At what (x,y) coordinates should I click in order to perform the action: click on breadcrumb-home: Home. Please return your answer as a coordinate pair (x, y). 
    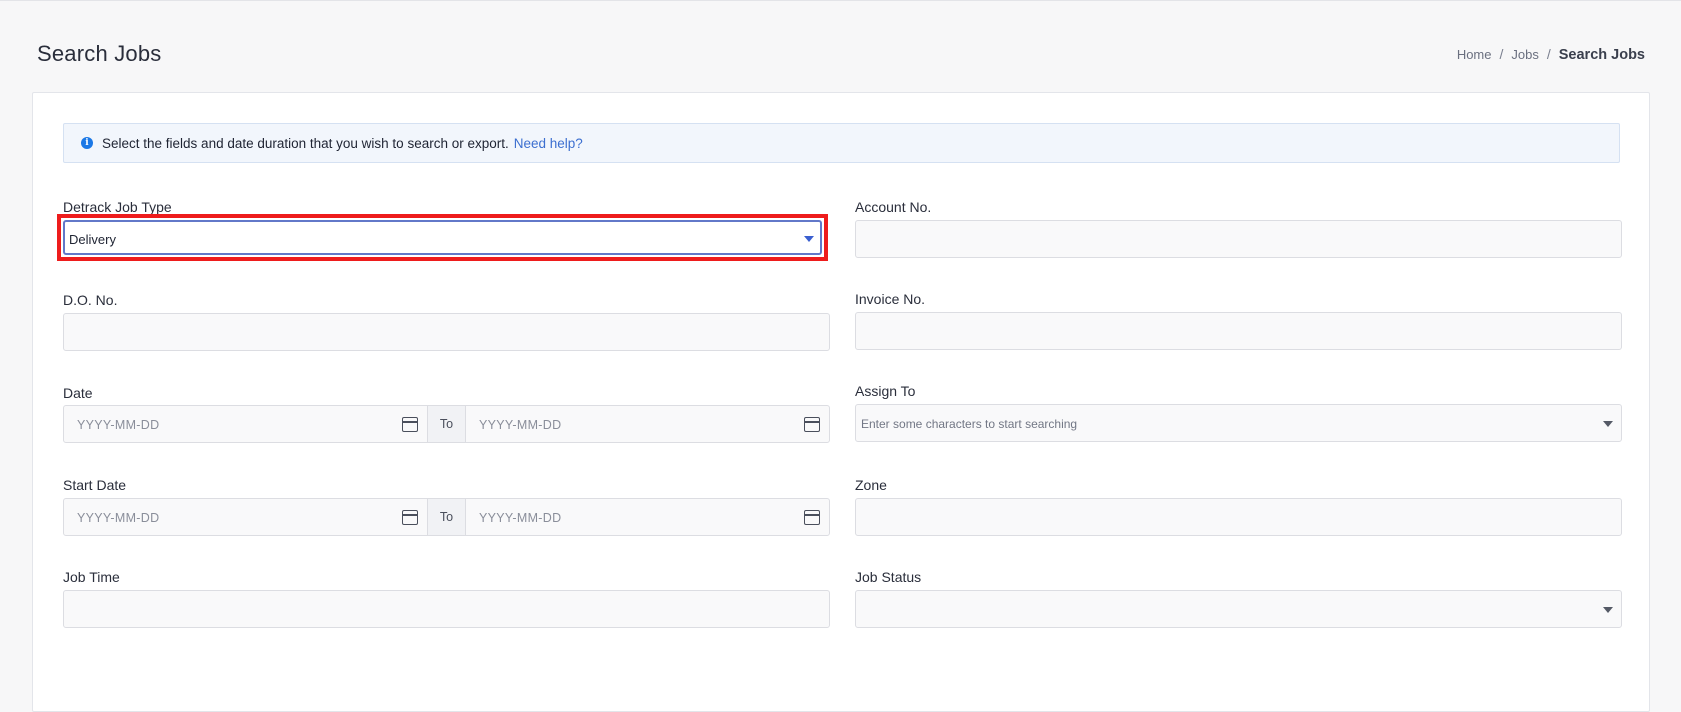
    Looking at the image, I should click on (1474, 54).